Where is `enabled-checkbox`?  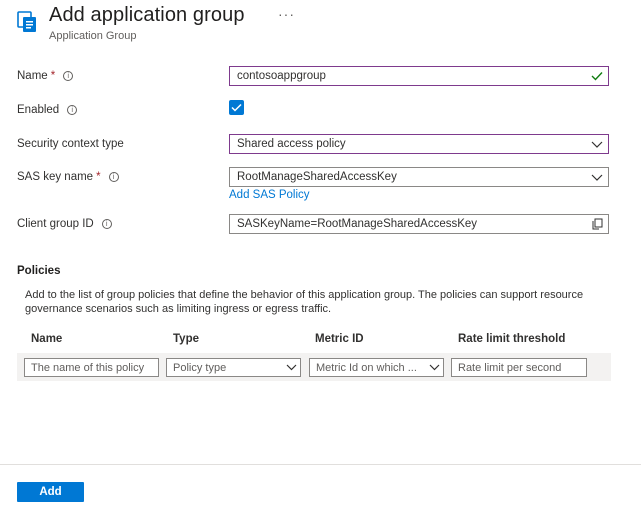 enabled-checkbox is located at coordinates (236, 107).